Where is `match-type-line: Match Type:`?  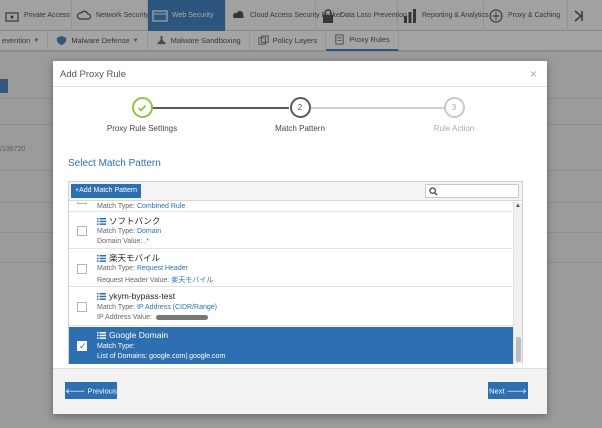
match-type-line: Match Type: is located at coordinates (116, 346).